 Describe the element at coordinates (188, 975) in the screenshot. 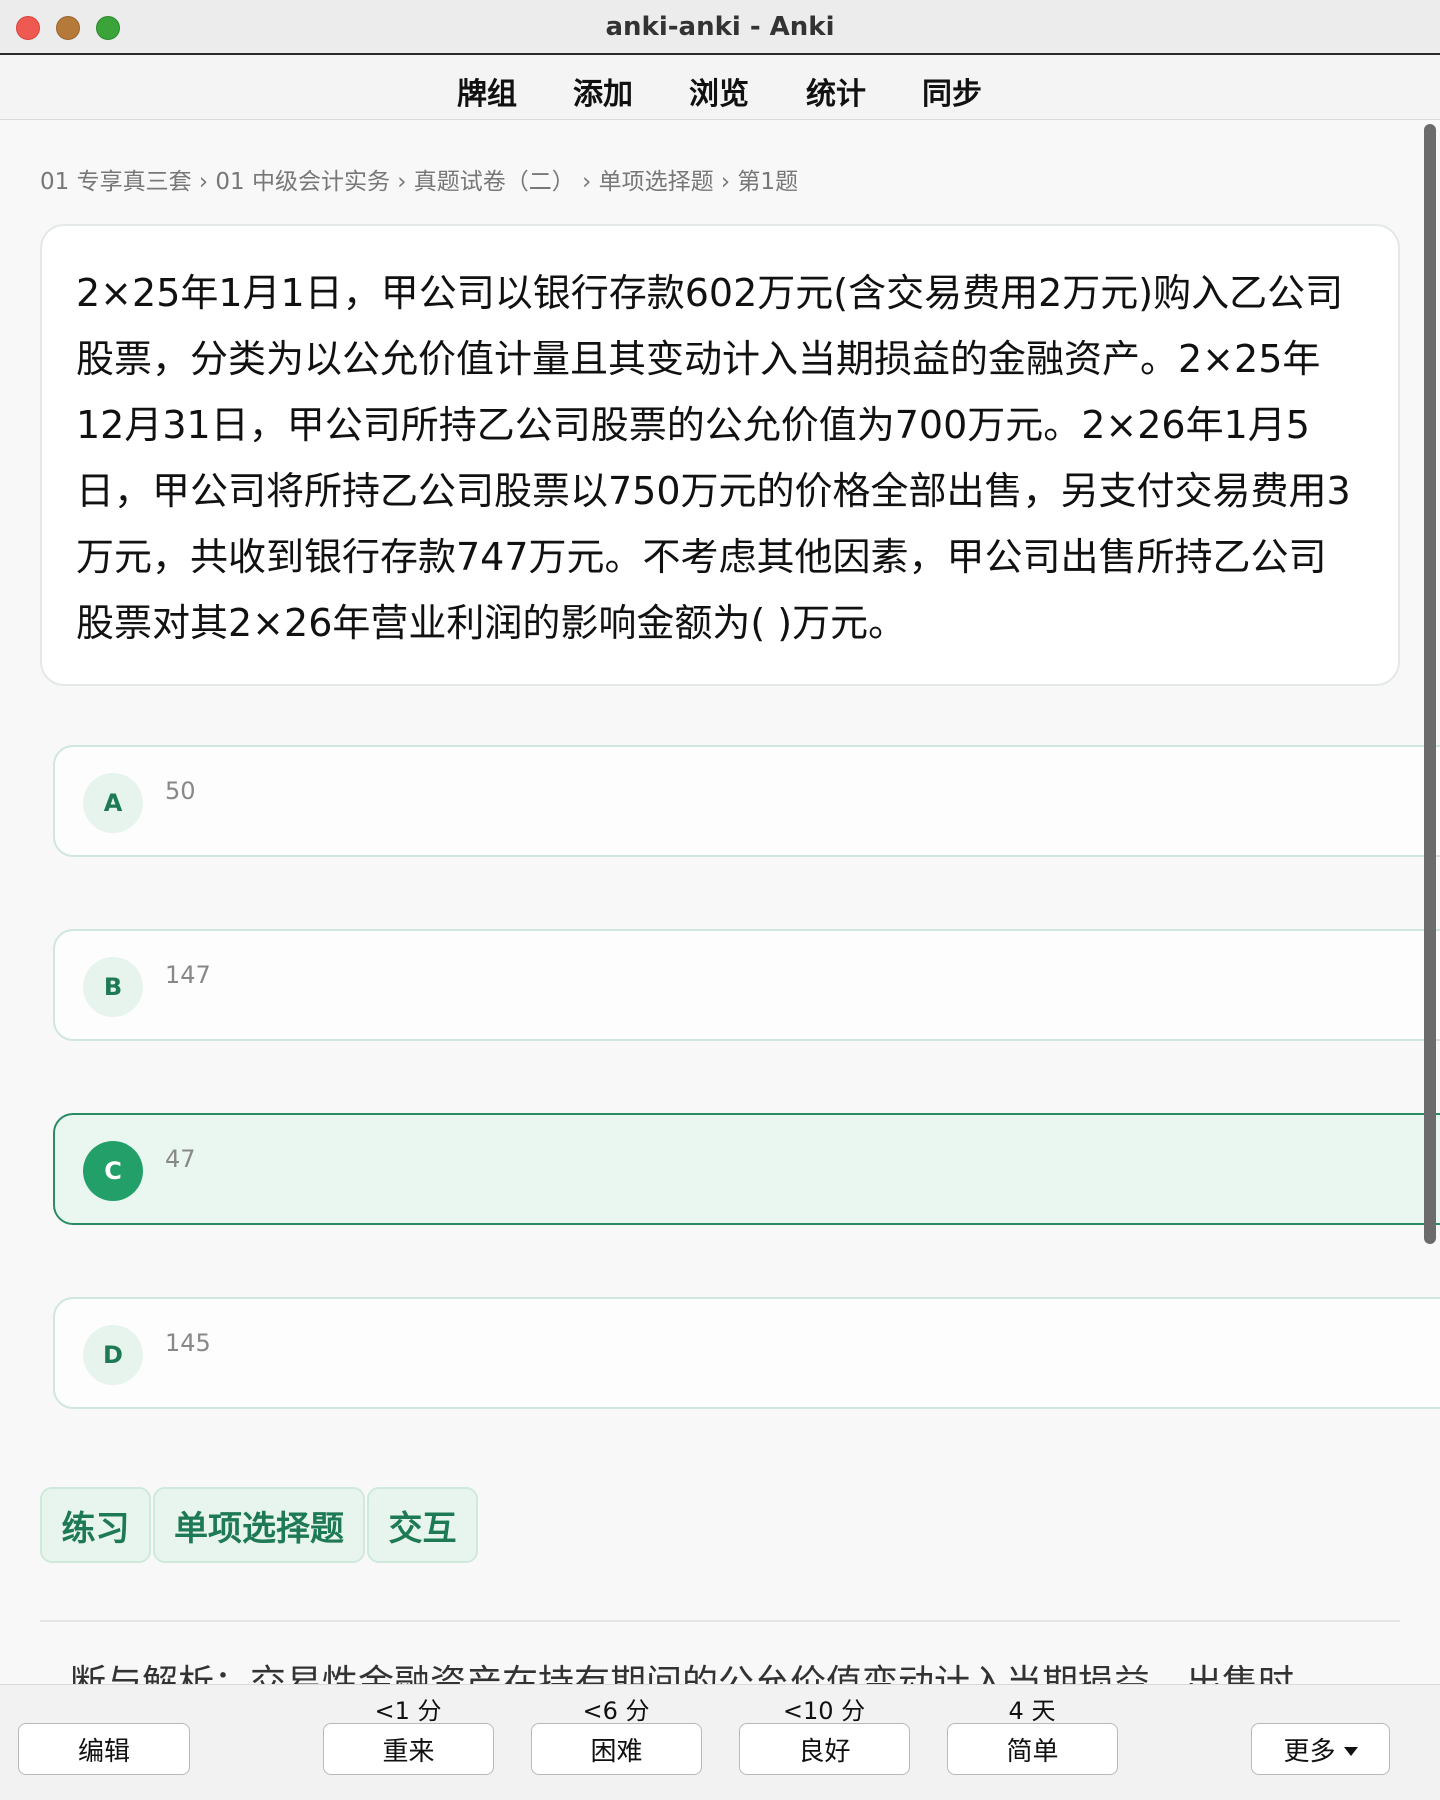

I see `option-value: 147` at that location.